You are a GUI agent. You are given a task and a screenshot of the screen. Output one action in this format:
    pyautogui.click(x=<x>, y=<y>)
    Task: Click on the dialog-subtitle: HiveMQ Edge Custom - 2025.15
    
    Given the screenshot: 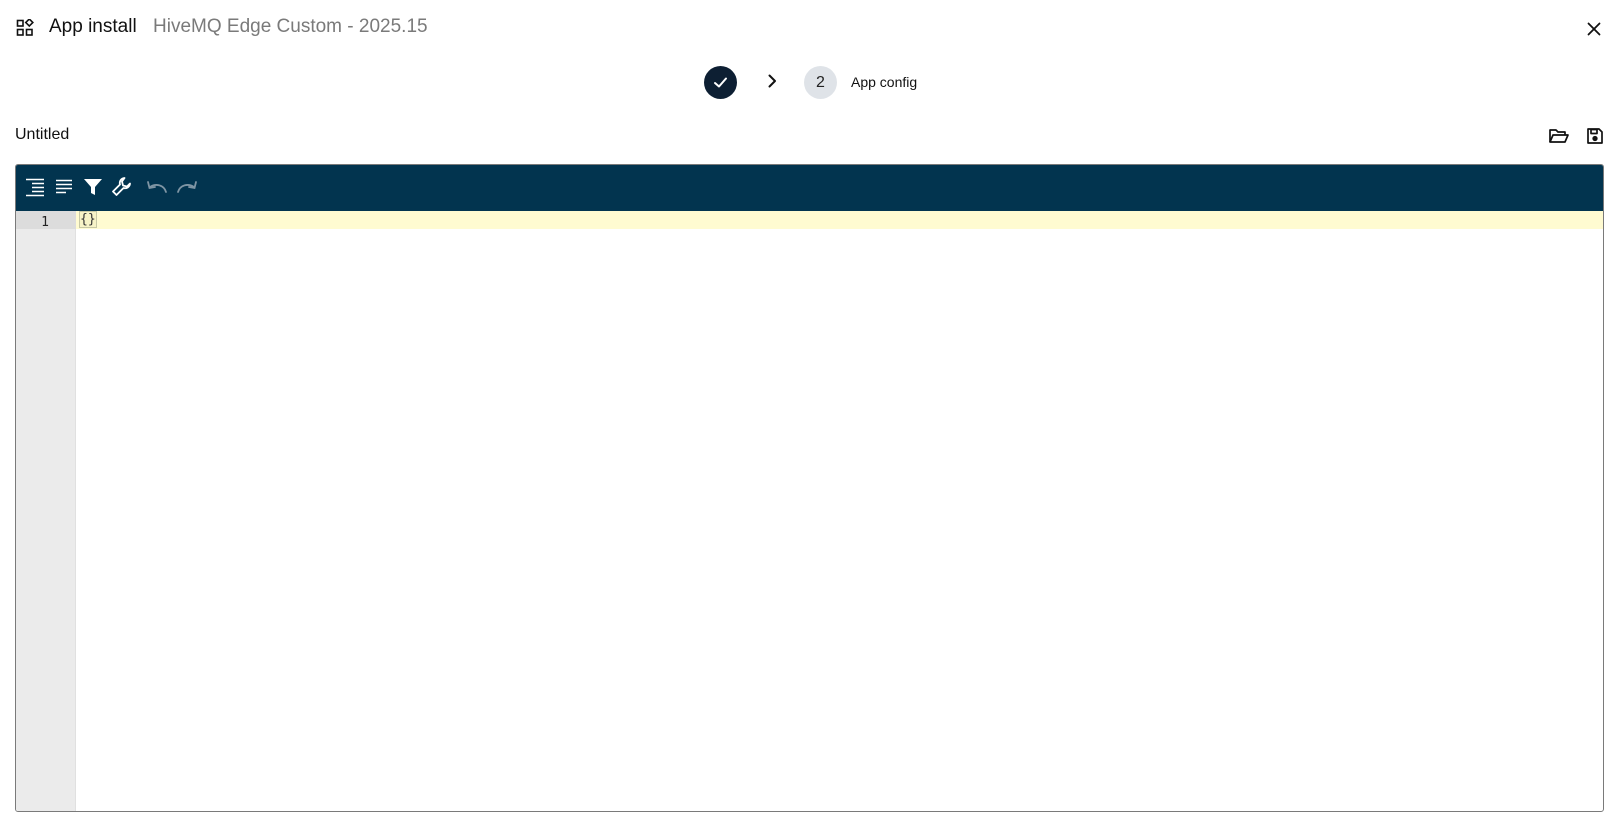 What is the action you would take?
    pyautogui.click(x=290, y=26)
    